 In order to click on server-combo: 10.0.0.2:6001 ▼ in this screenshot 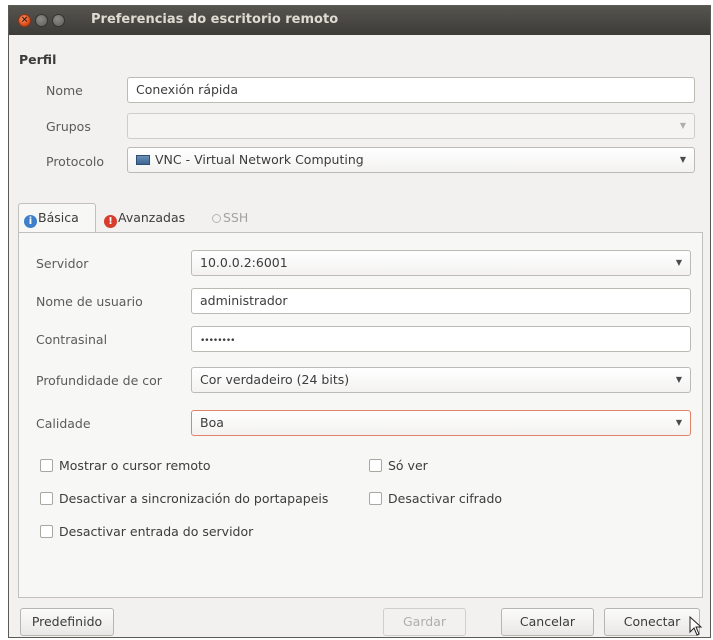, I will do `click(441, 263)`.